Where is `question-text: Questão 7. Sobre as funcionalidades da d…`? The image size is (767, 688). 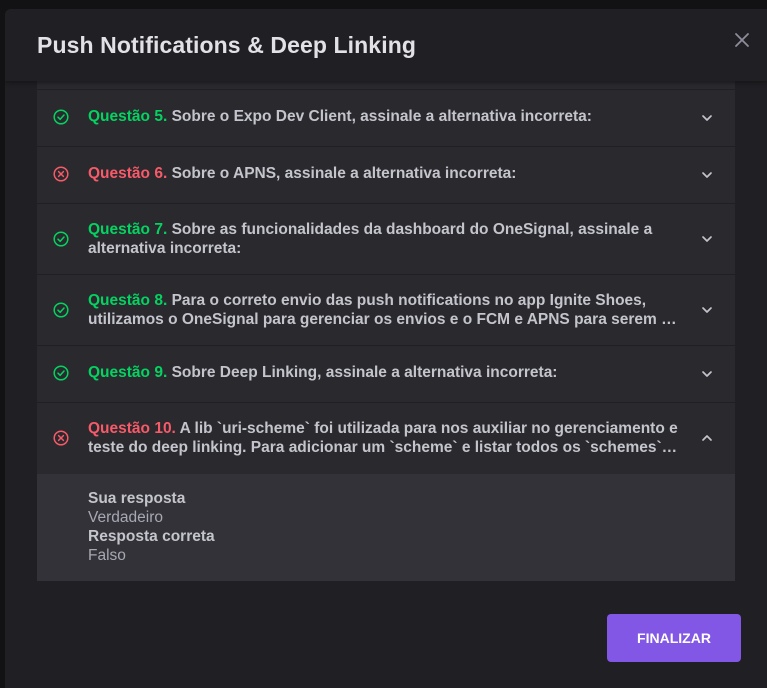 question-text: Questão 7. Sobre as funcionalidades da d… is located at coordinates (383, 239).